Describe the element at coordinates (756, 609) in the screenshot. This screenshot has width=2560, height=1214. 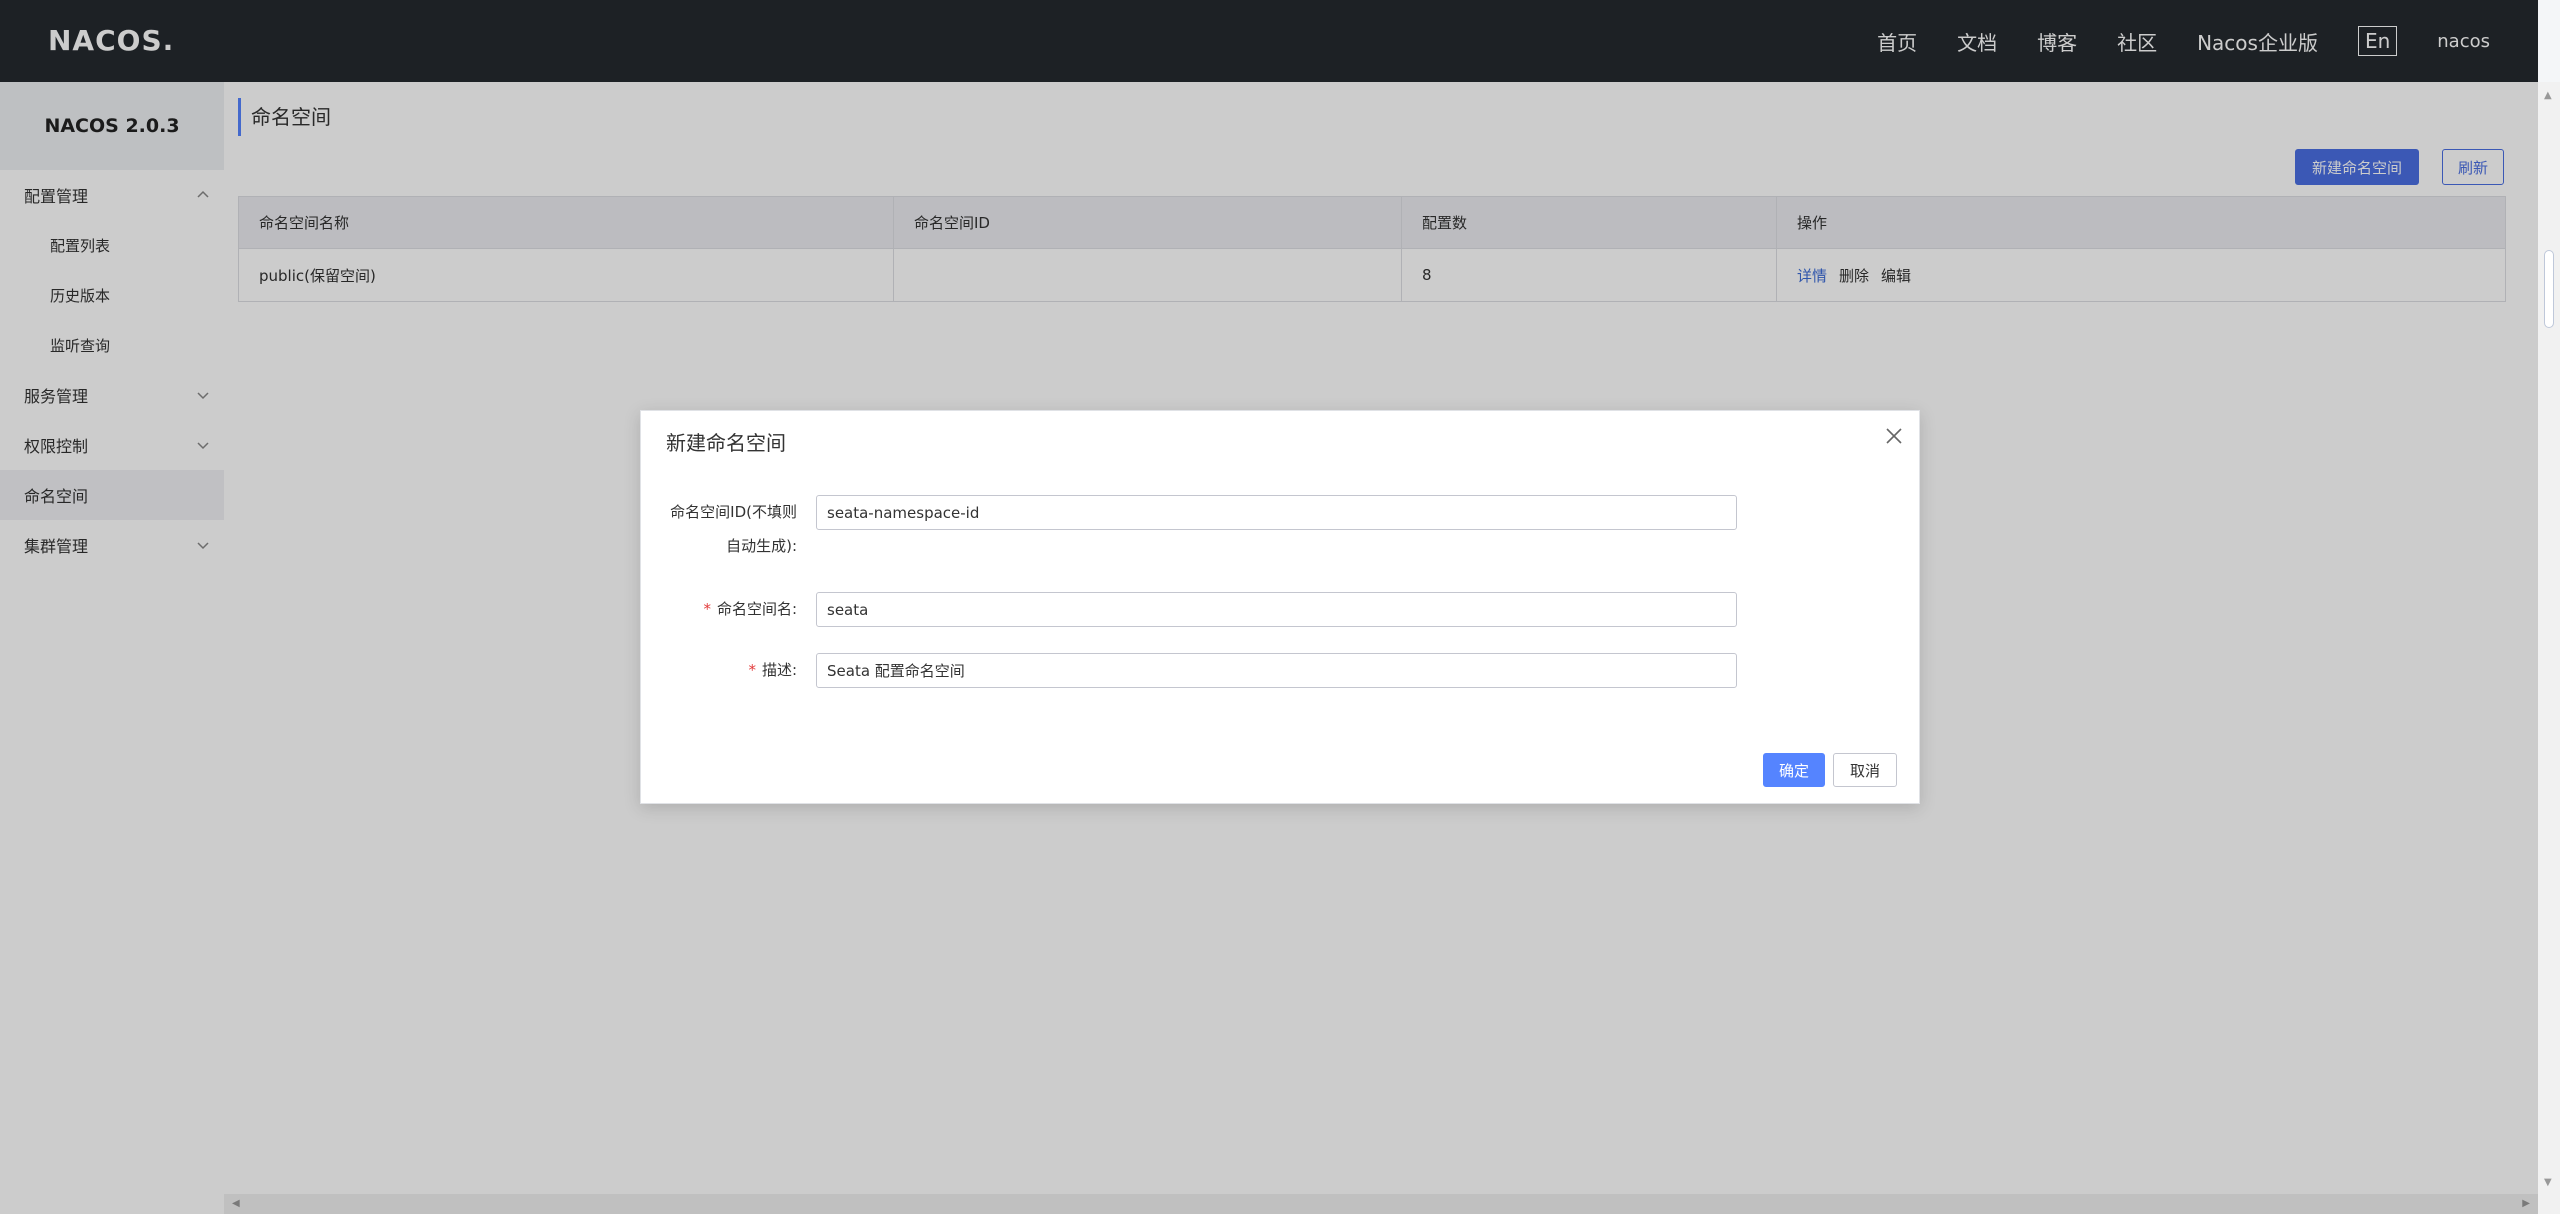
I see `namespace-name-label-text: 命名空间名:` at that location.